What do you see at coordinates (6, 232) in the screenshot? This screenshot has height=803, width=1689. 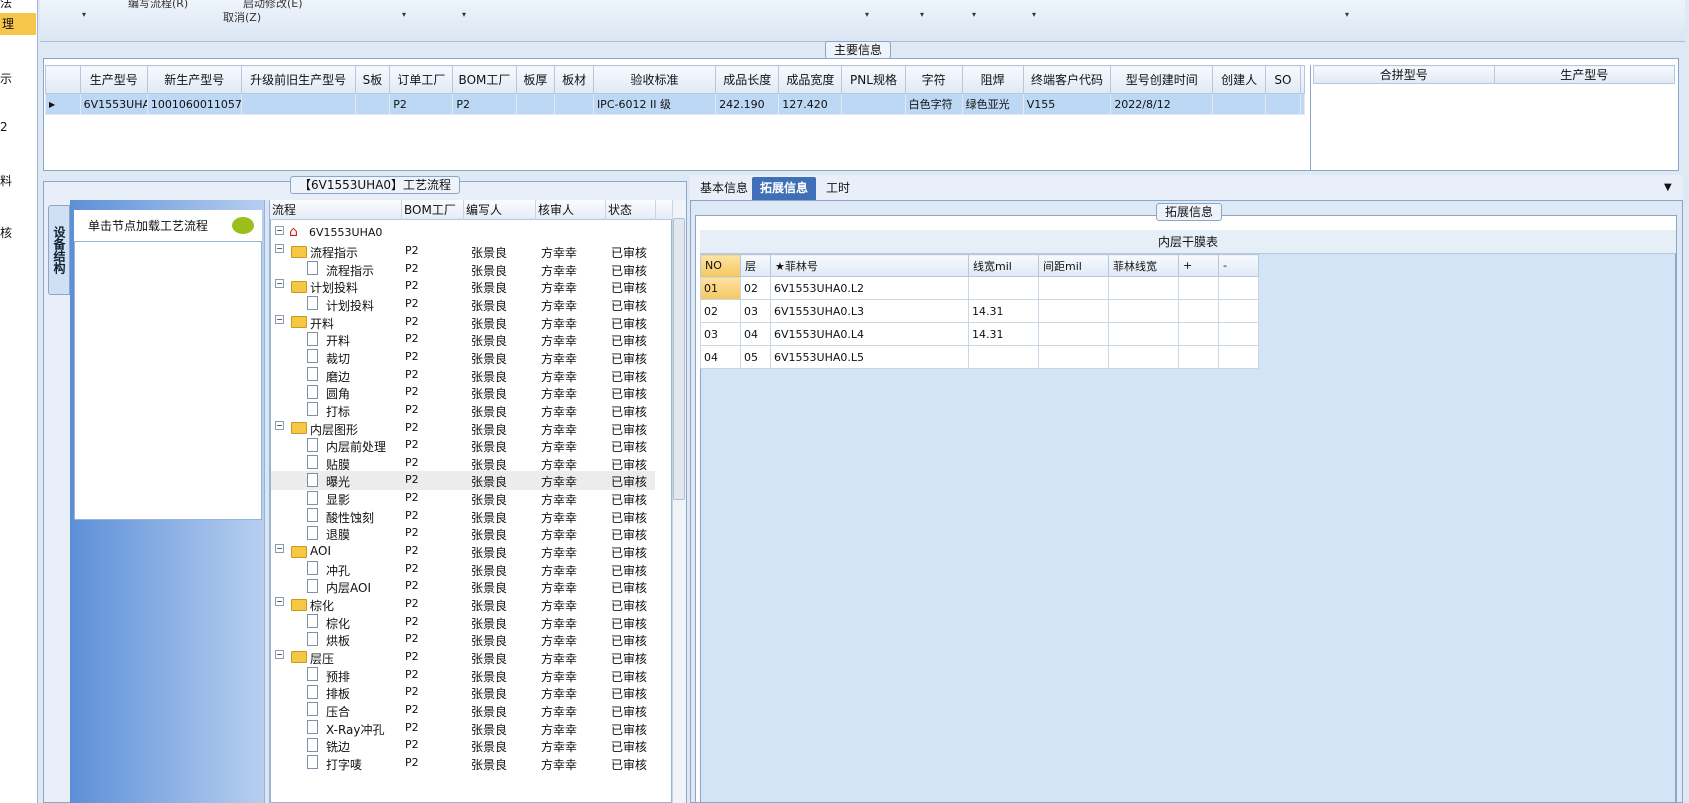 I see `left-nav-item: 核` at bounding box center [6, 232].